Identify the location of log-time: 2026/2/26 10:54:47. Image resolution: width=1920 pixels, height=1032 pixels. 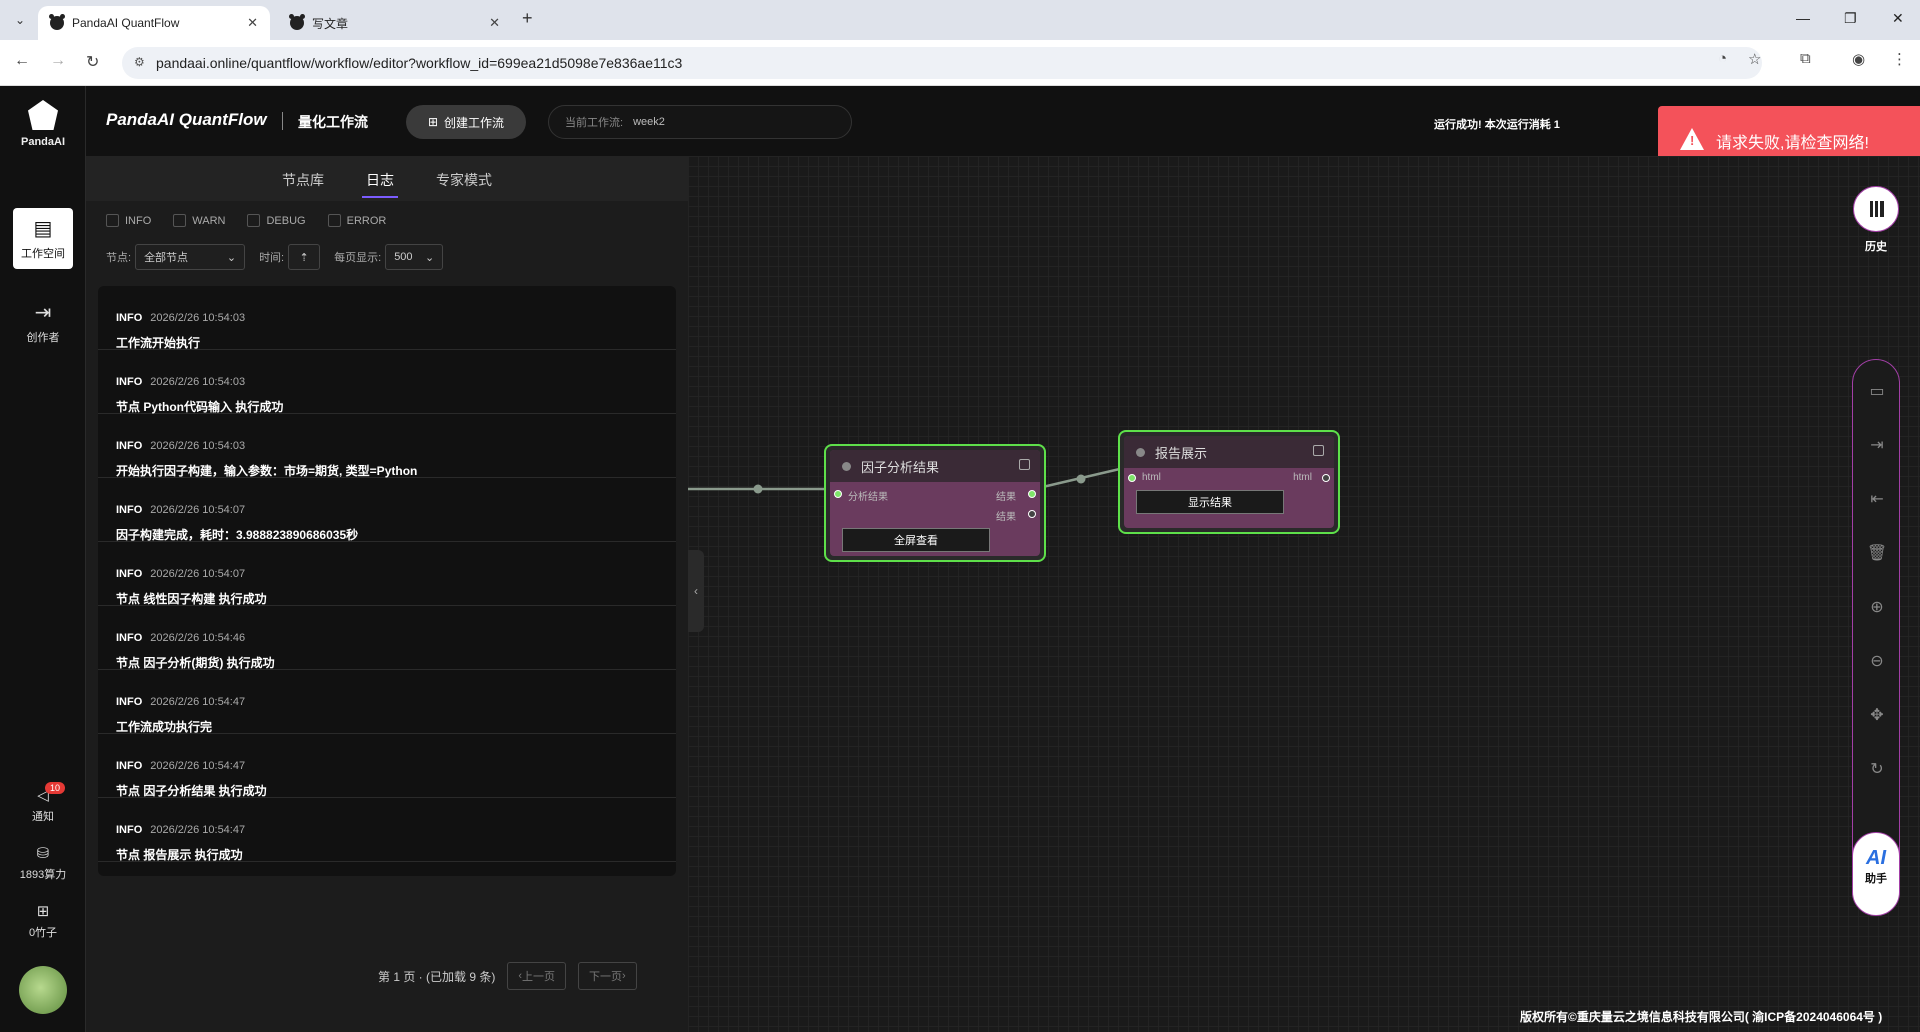
(198, 830).